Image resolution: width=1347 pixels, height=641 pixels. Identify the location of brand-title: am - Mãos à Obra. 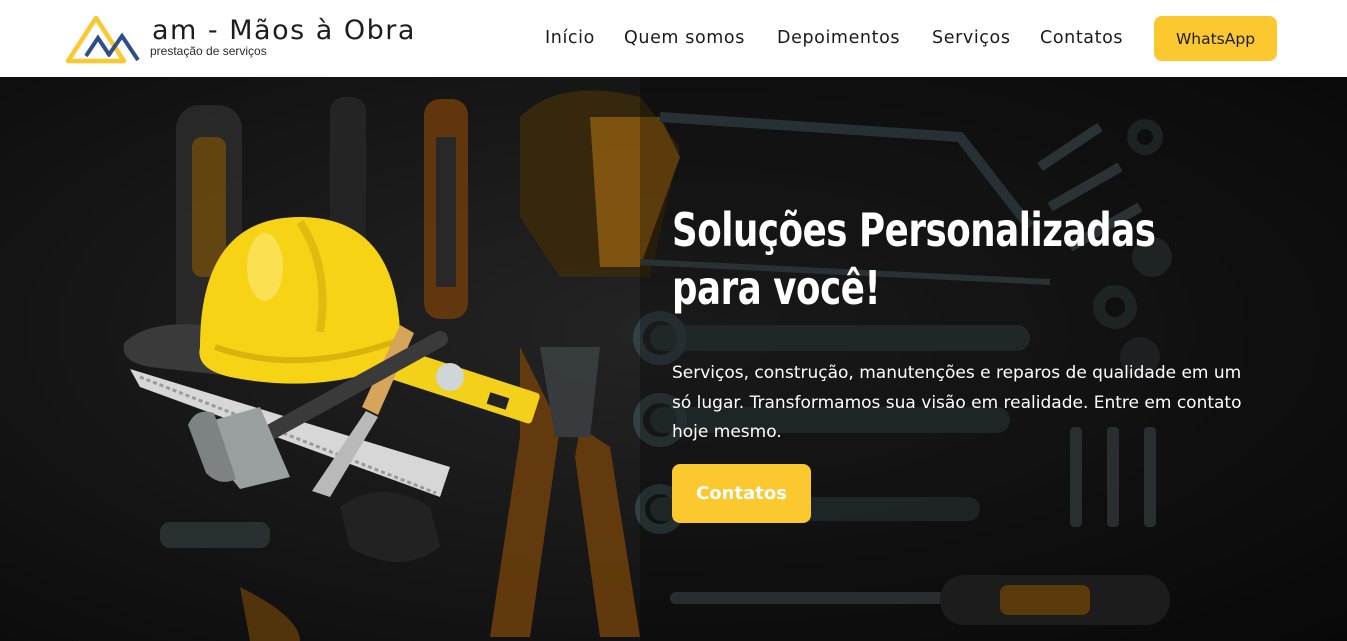
(284, 30).